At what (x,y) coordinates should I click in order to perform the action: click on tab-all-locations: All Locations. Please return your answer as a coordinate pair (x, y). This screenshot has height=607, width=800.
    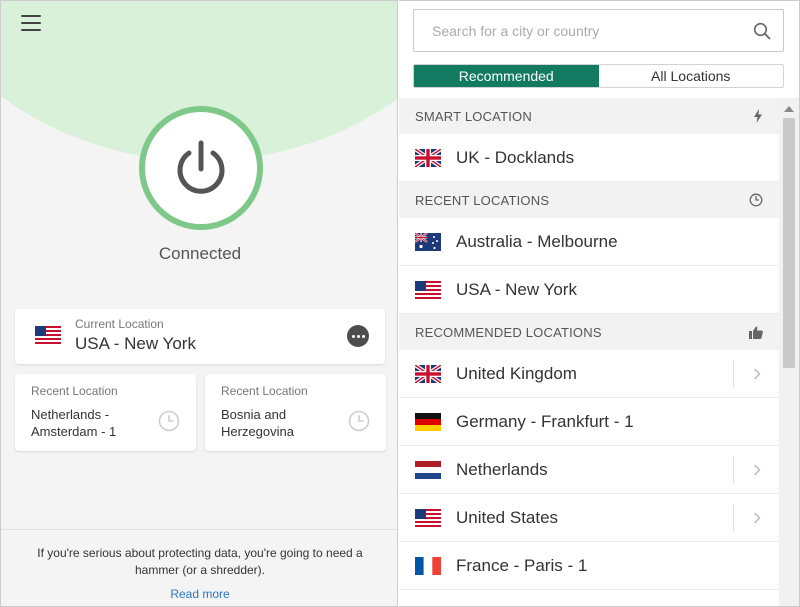
    Looking at the image, I should click on (690, 76).